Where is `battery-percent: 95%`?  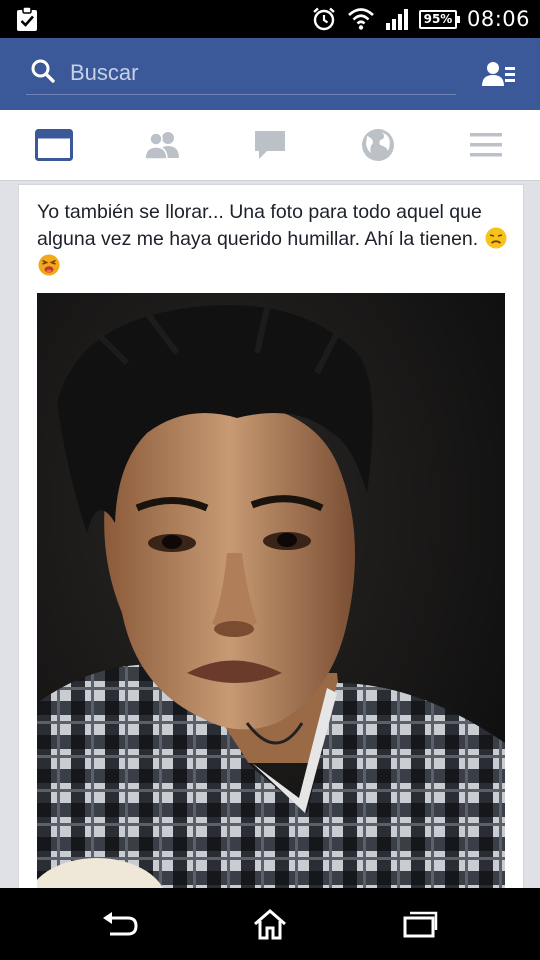 battery-percent: 95% is located at coordinates (438, 19).